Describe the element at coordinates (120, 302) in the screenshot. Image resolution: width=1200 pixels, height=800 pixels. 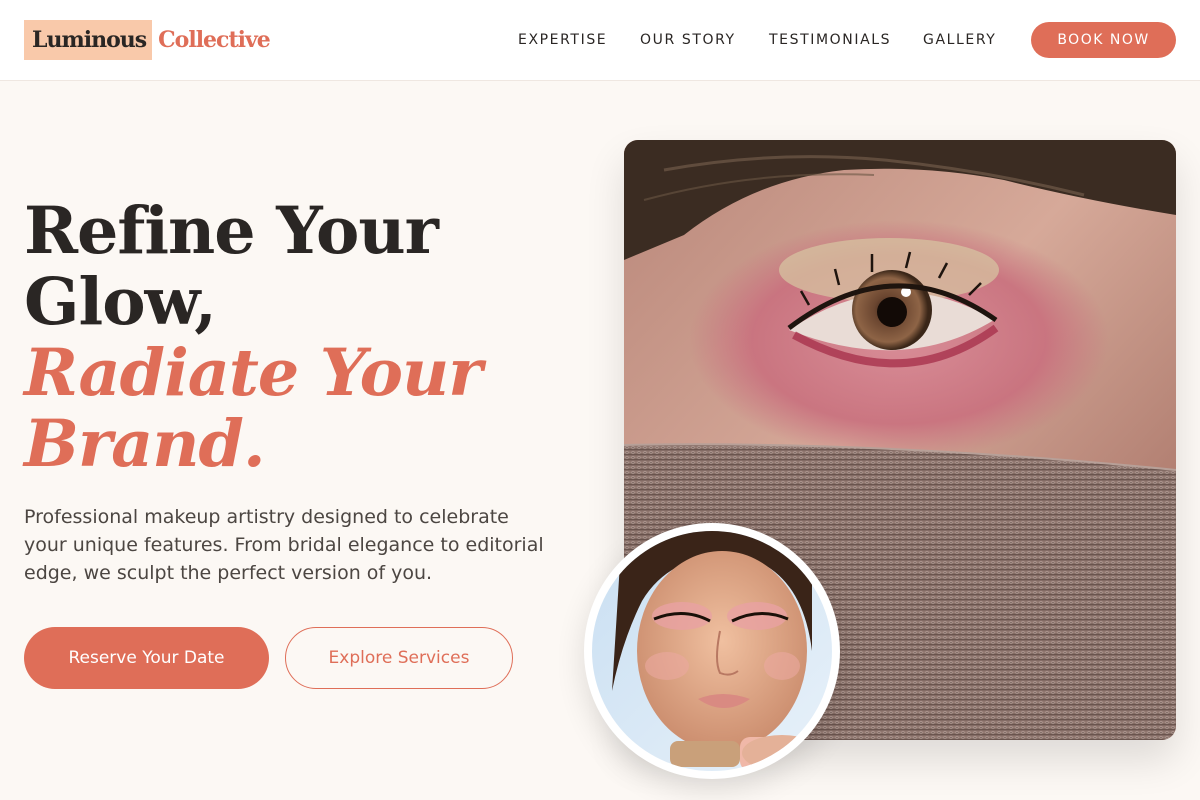
I see `headline-line-2: Glow,` at that location.